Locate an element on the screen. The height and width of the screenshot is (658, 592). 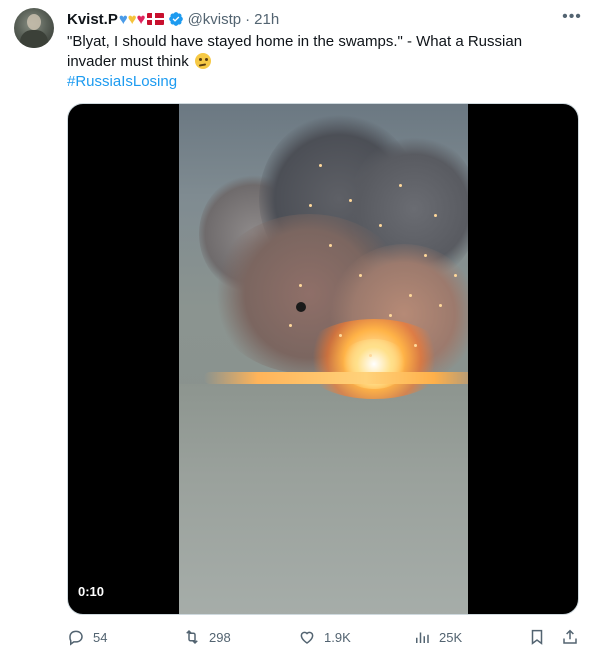
tweet-time: 21h is located at coordinates (266, 19).